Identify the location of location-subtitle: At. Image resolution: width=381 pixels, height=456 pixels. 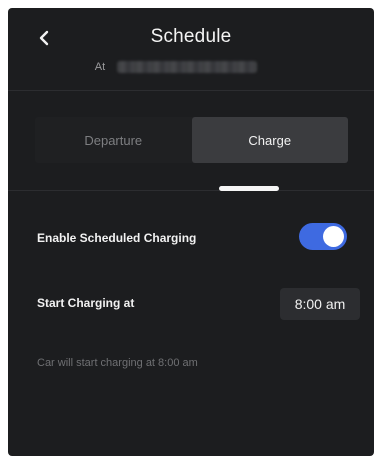
(191, 67).